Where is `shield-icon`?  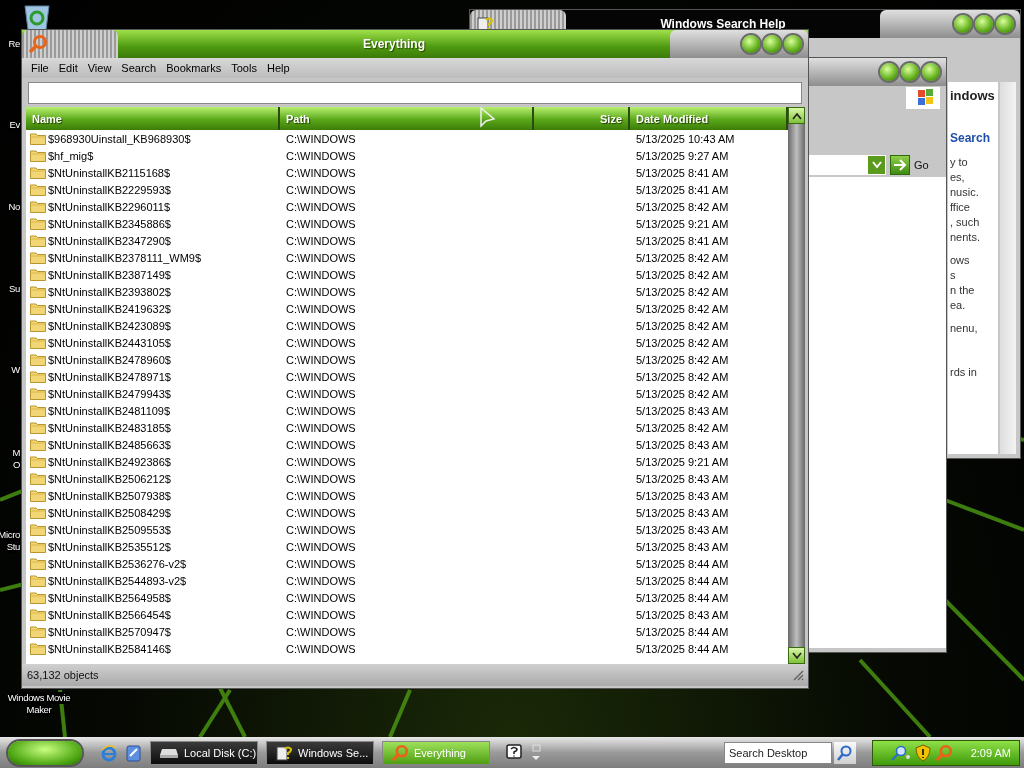
shield-icon is located at coordinates (923, 752).